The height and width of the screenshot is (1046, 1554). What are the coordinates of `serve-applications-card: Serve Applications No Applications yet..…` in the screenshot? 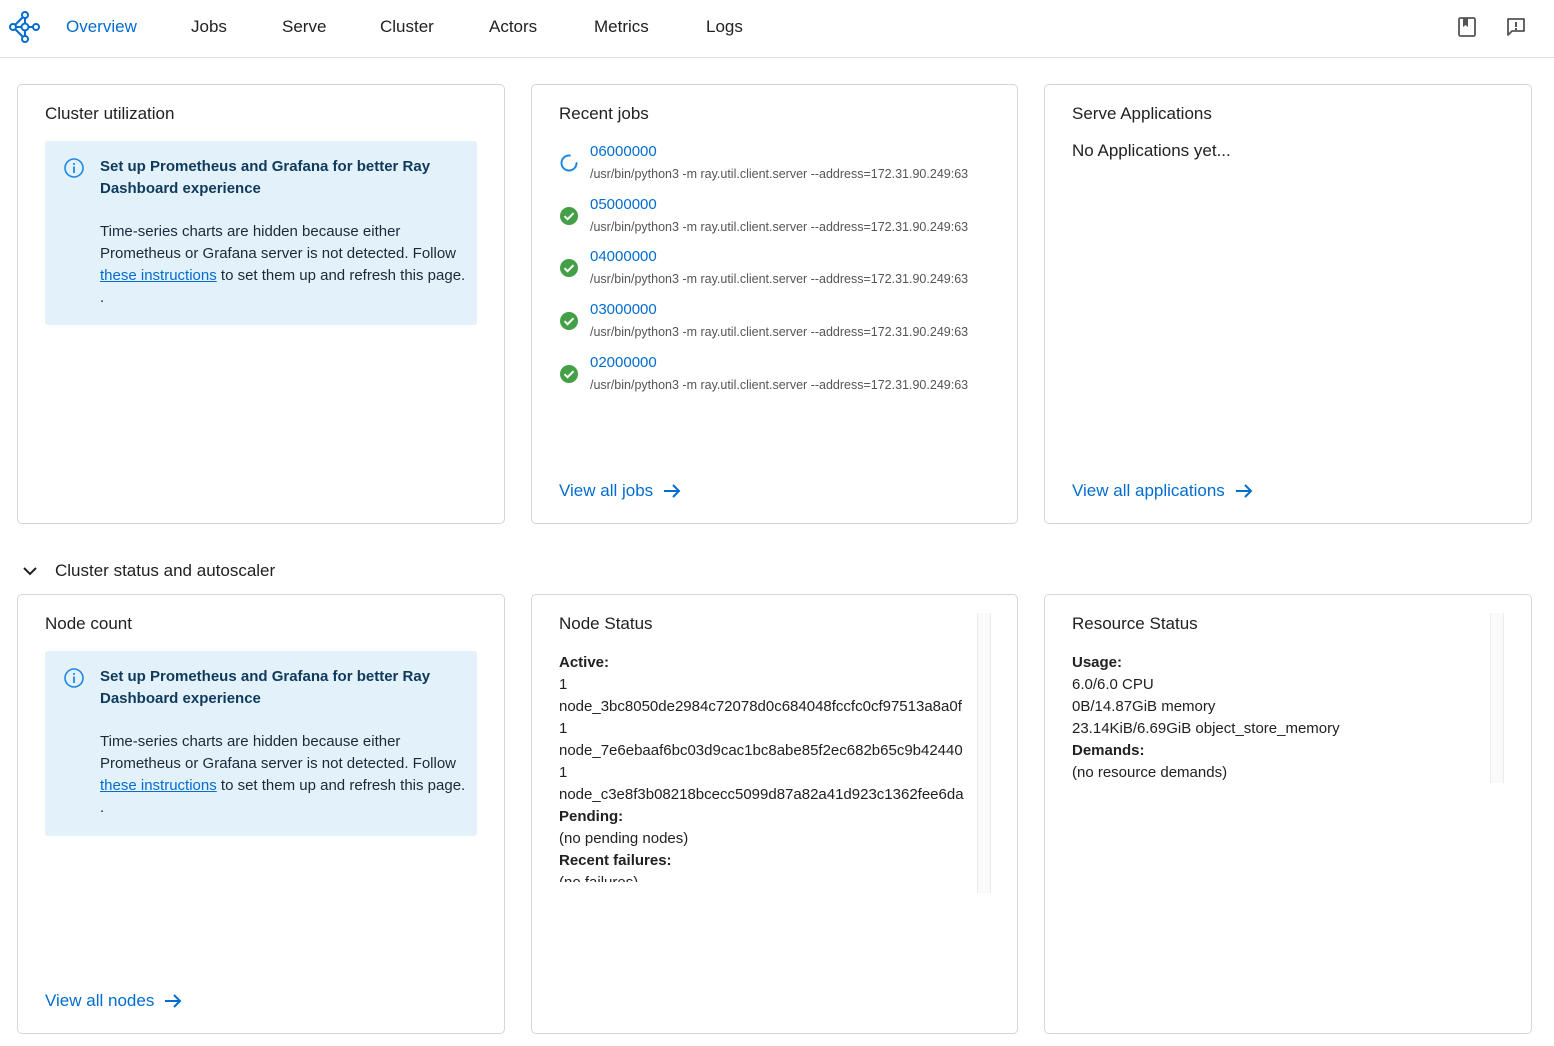 It's located at (1288, 304).